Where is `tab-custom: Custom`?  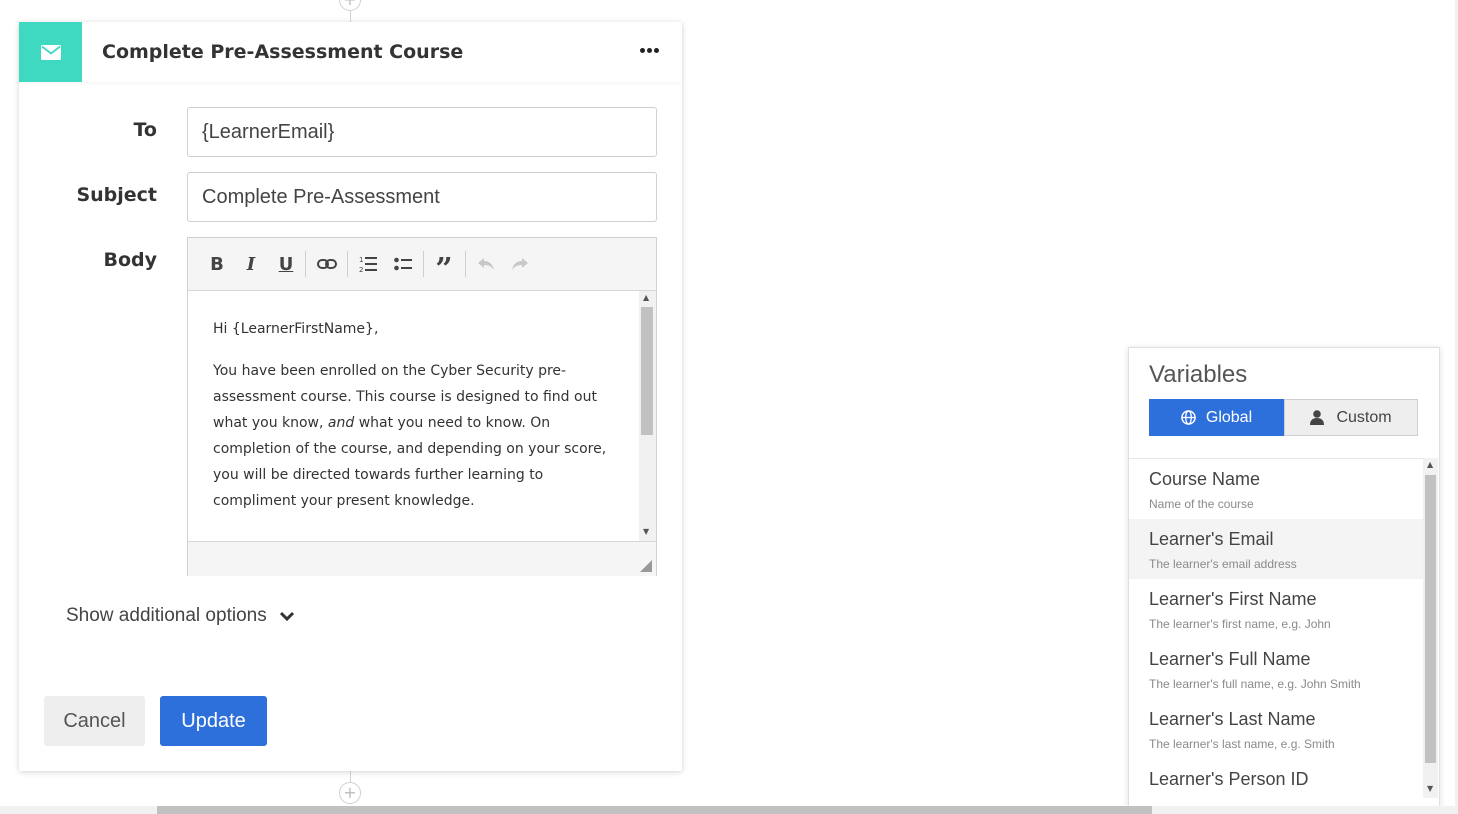 tab-custom: Custom is located at coordinates (1351, 417).